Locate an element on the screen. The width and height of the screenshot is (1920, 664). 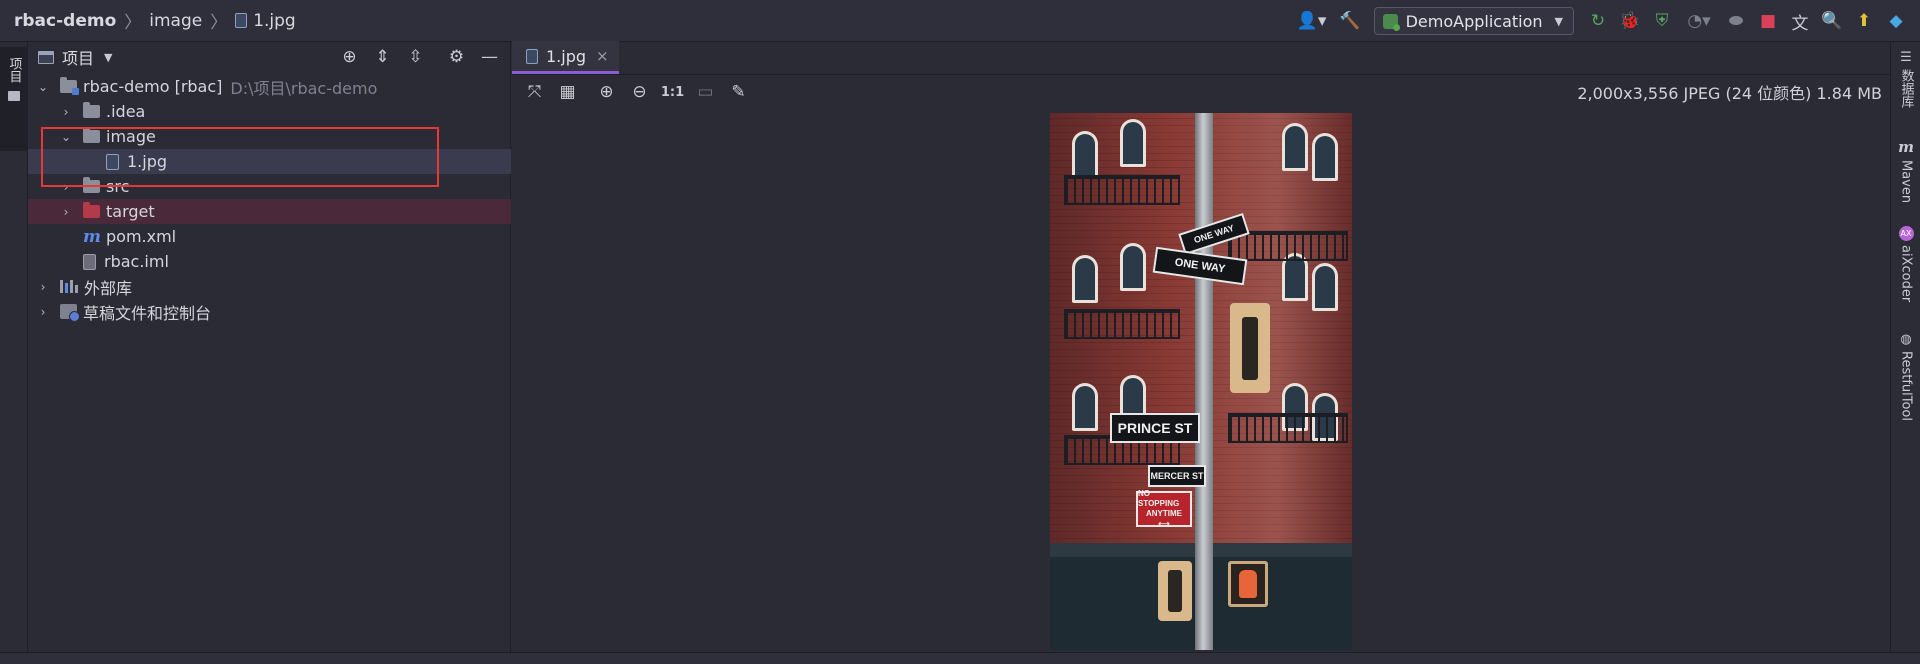
tree-item-pom-xml: m pom.xml is located at coordinates (269, 236).